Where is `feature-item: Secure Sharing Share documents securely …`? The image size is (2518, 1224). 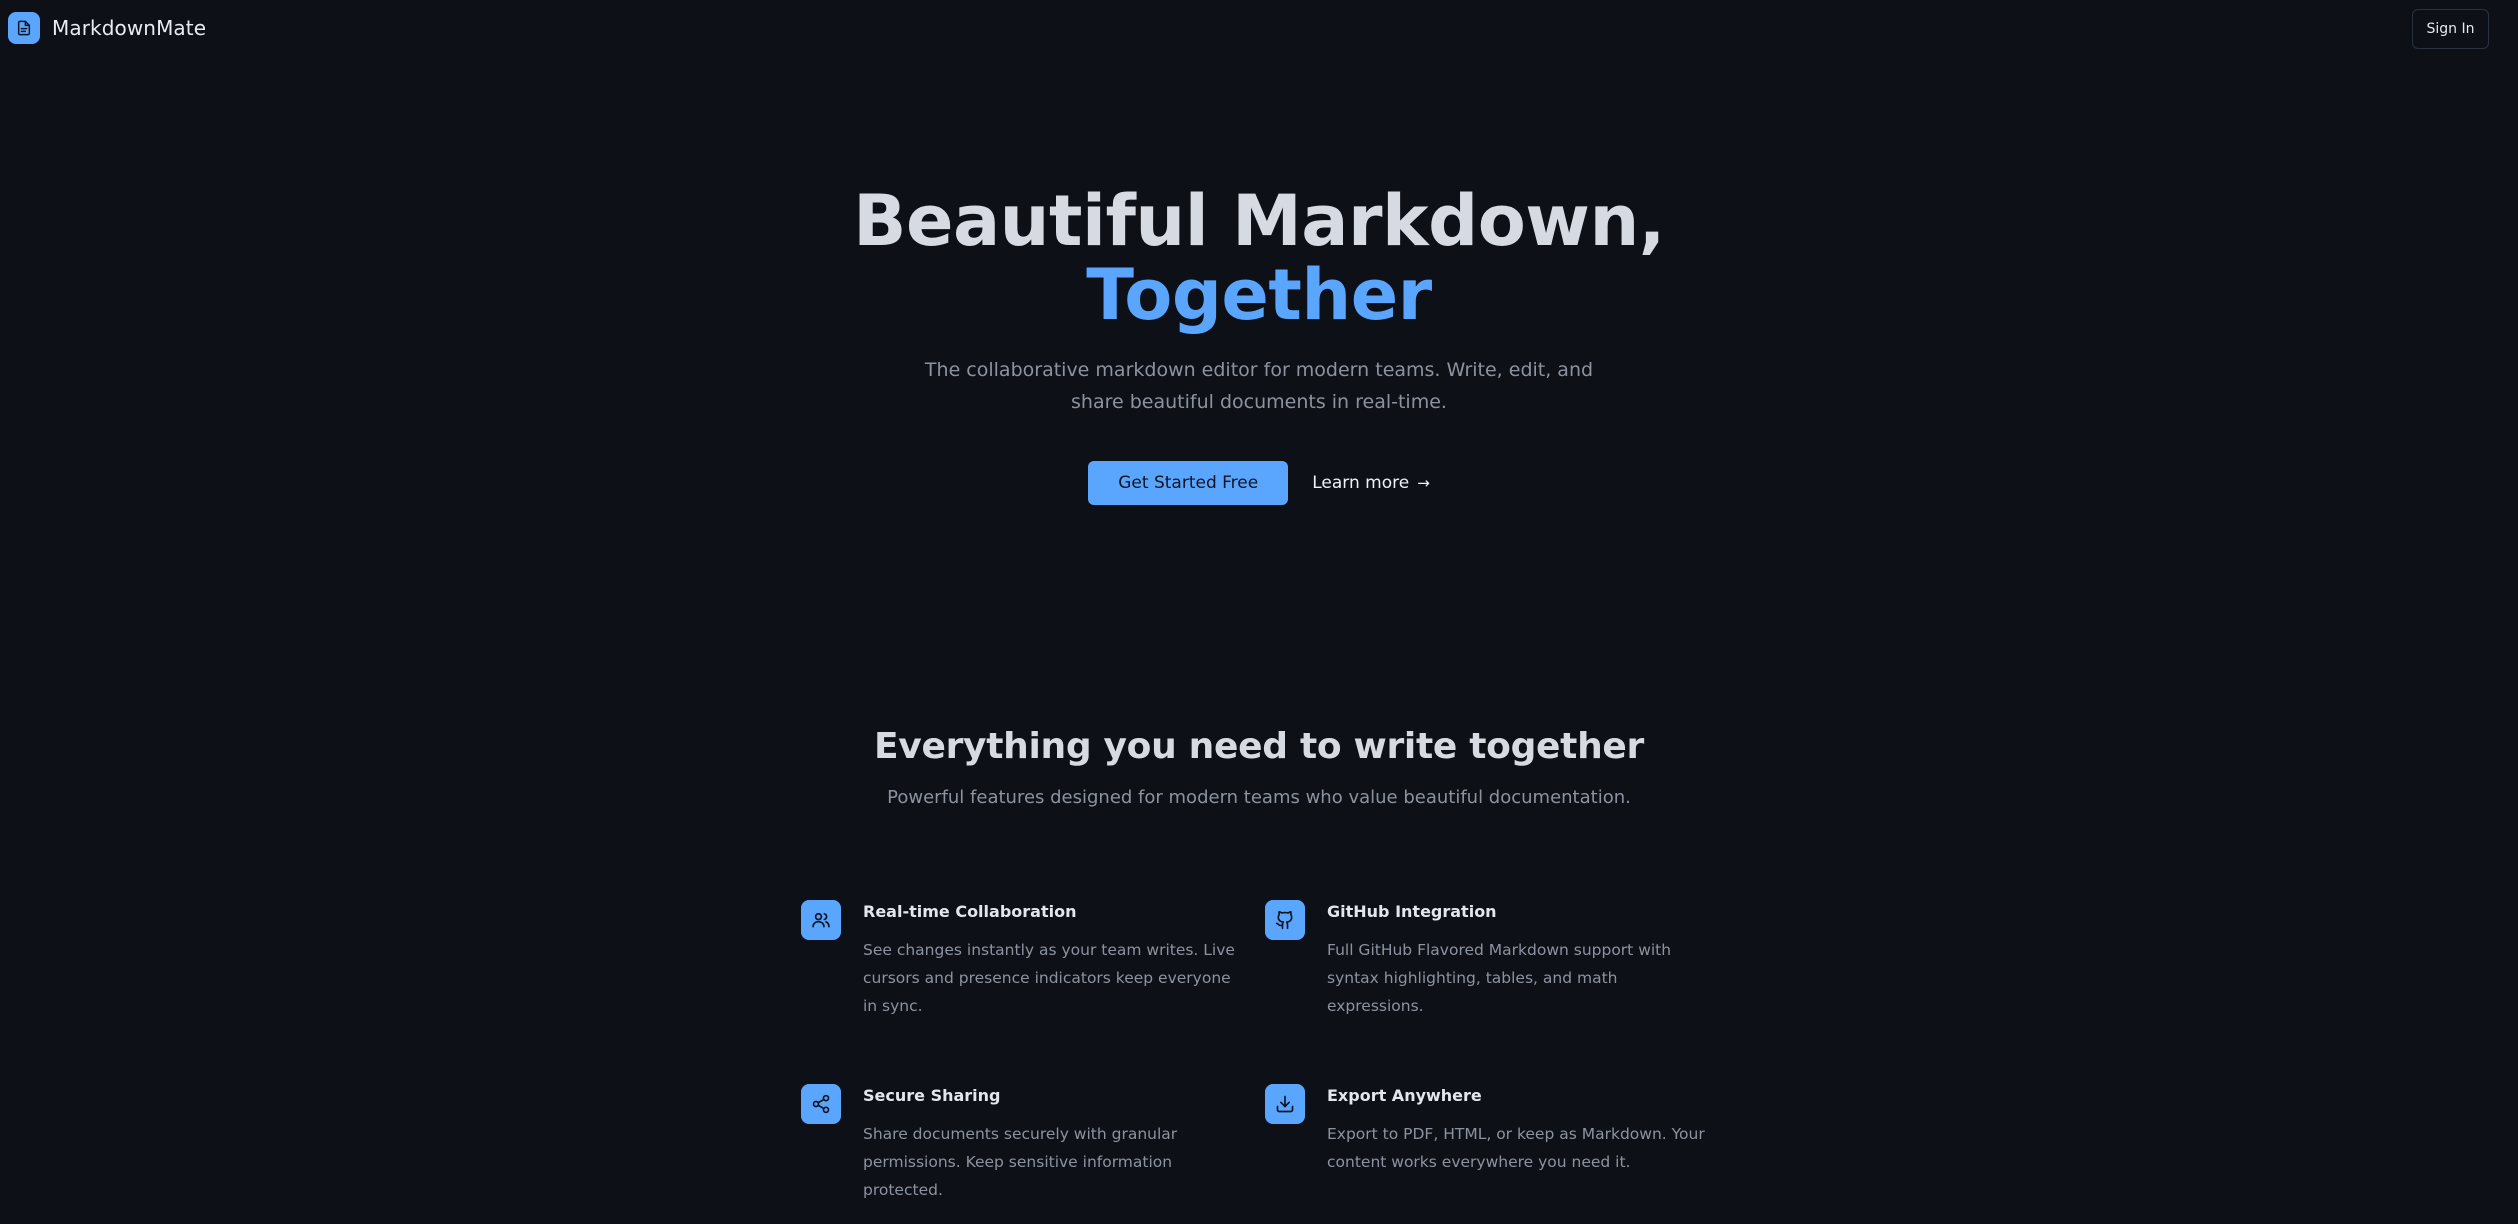
feature-item: Secure Sharing Share documents securely … is located at coordinates (1021, 1143).